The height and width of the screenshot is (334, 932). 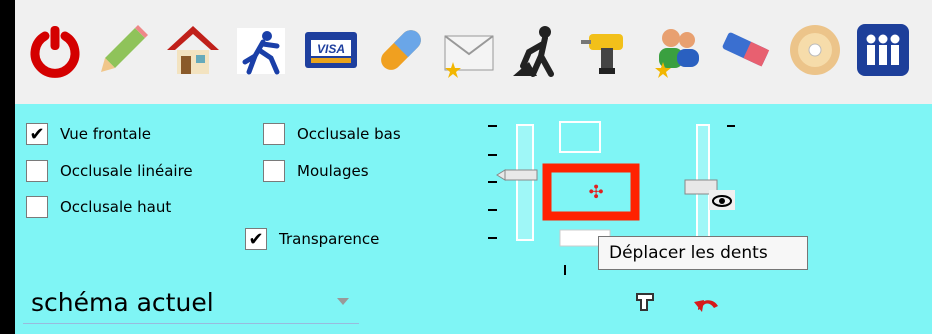 What do you see at coordinates (333, 171) in the screenshot?
I see `checkbox-label: Moulages` at bounding box center [333, 171].